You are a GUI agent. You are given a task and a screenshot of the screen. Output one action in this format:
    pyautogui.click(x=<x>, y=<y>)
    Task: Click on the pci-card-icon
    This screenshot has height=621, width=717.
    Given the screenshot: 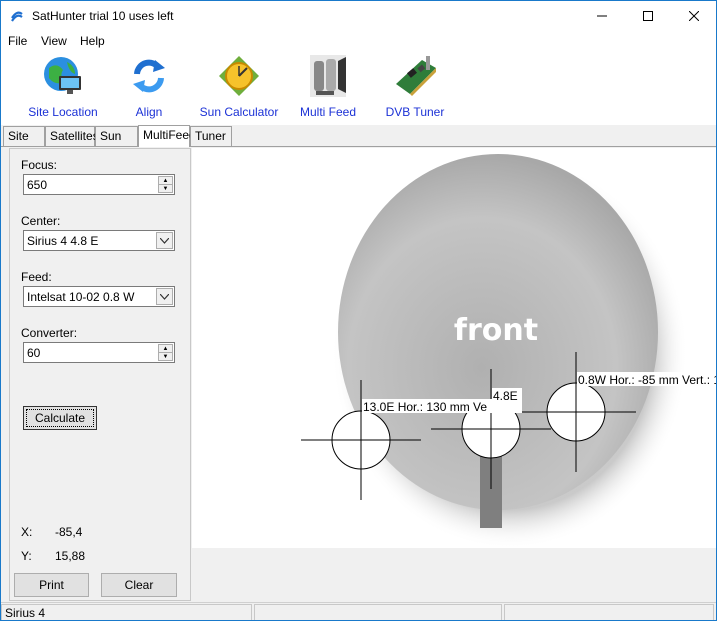 What is the action you would take?
    pyautogui.click(x=415, y=76)
    